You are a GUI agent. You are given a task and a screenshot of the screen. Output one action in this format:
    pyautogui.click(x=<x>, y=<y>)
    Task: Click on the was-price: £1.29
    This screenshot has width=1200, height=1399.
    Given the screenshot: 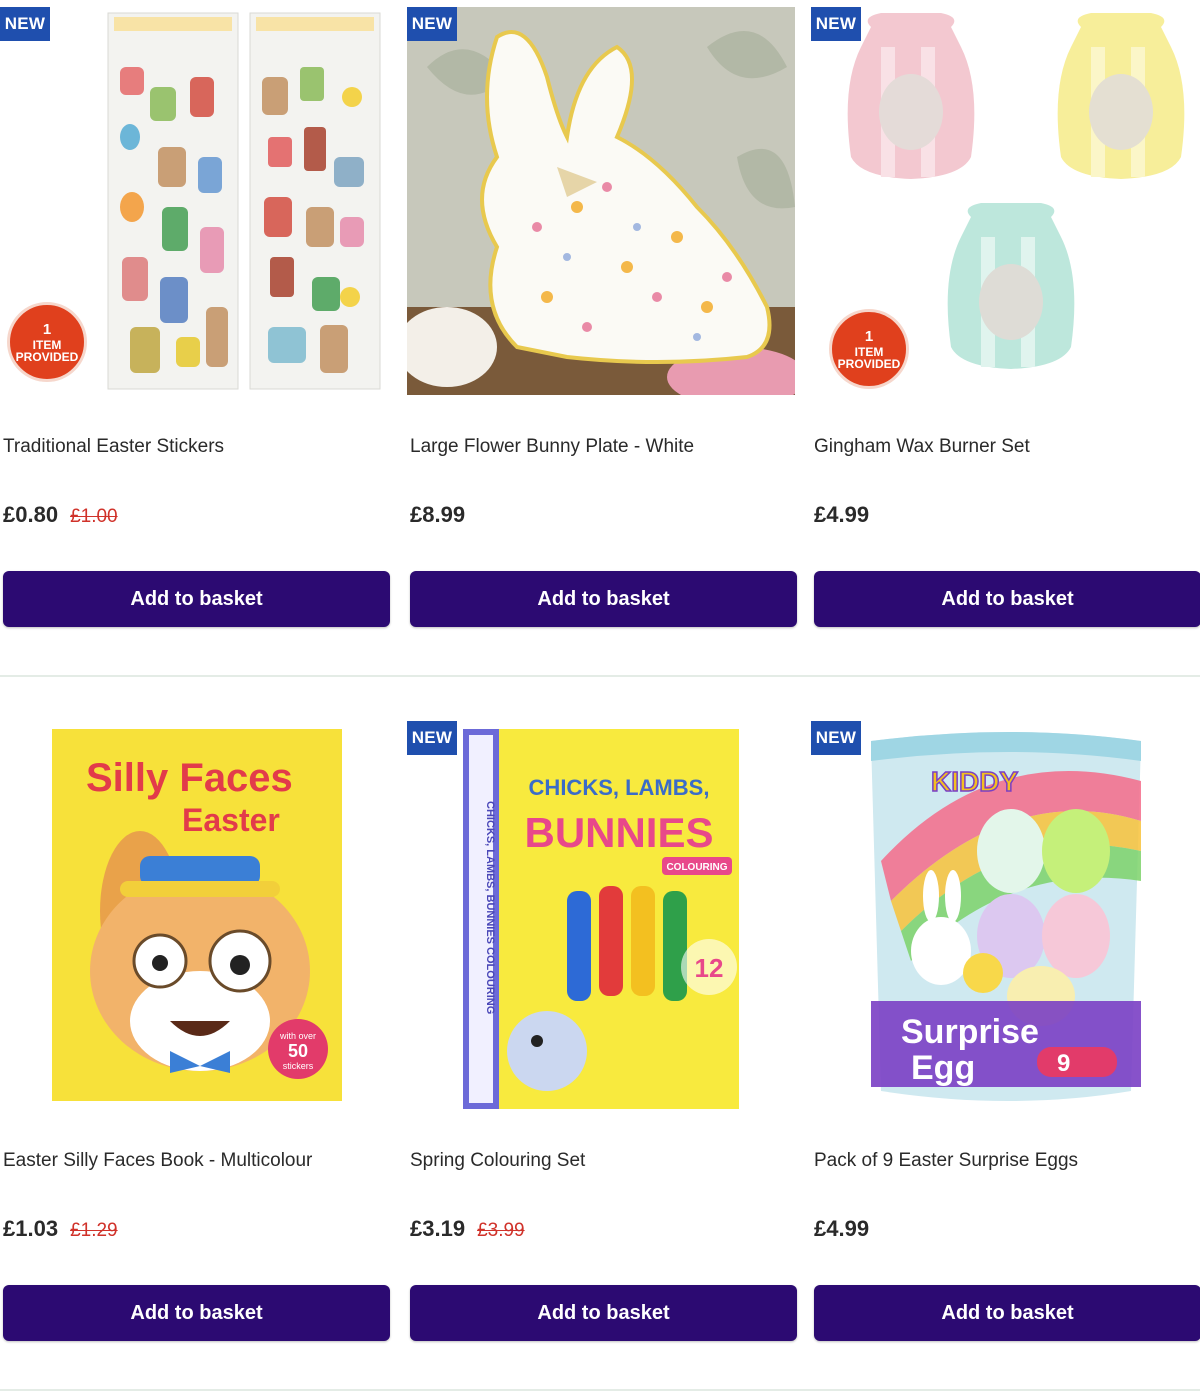 What is the action you would take?
    pyautogui.click(x=94, y=1230)
    